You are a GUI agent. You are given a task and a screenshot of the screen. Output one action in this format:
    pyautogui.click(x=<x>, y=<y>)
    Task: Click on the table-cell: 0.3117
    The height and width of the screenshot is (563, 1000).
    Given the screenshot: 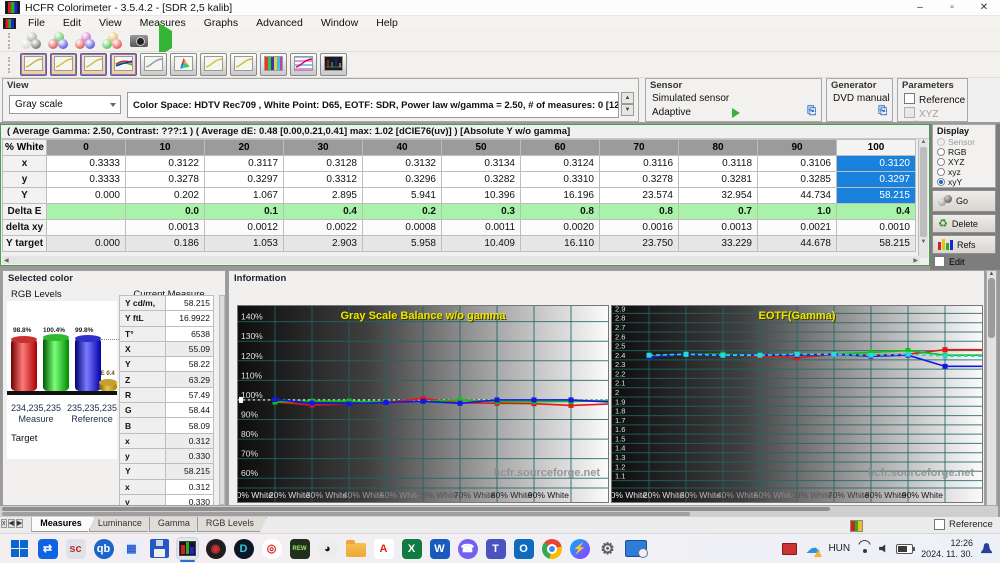 What is the action you would take?
    pyautogui.click(x=244, y=163)
    